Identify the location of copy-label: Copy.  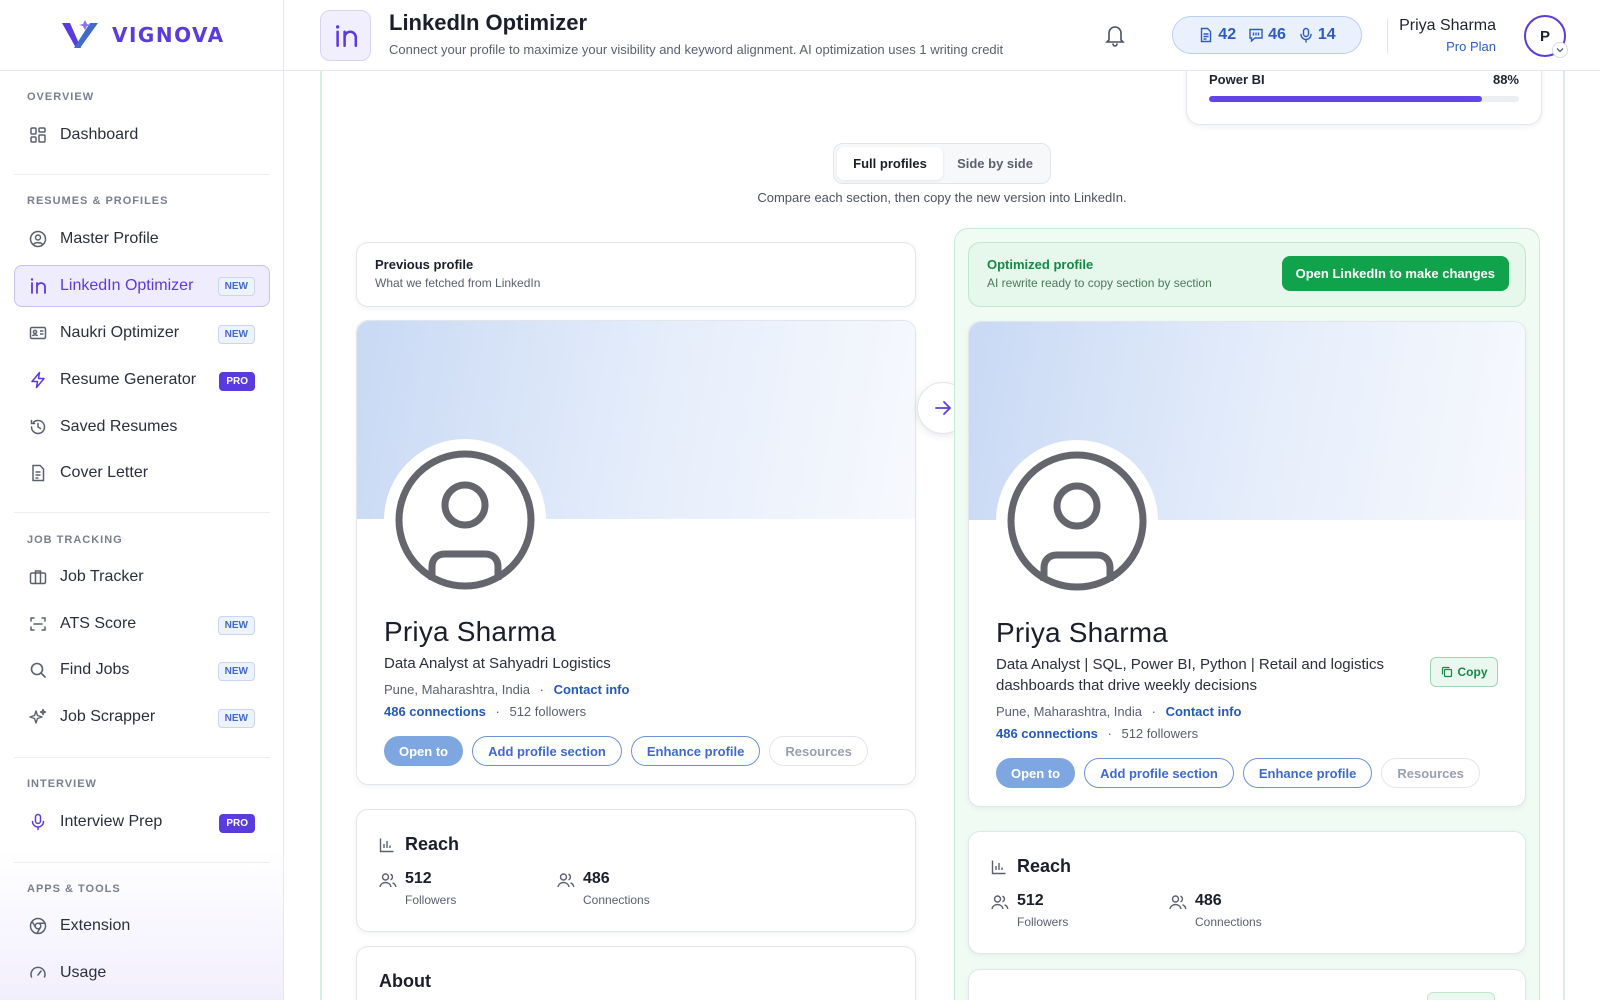
(1472, 672).